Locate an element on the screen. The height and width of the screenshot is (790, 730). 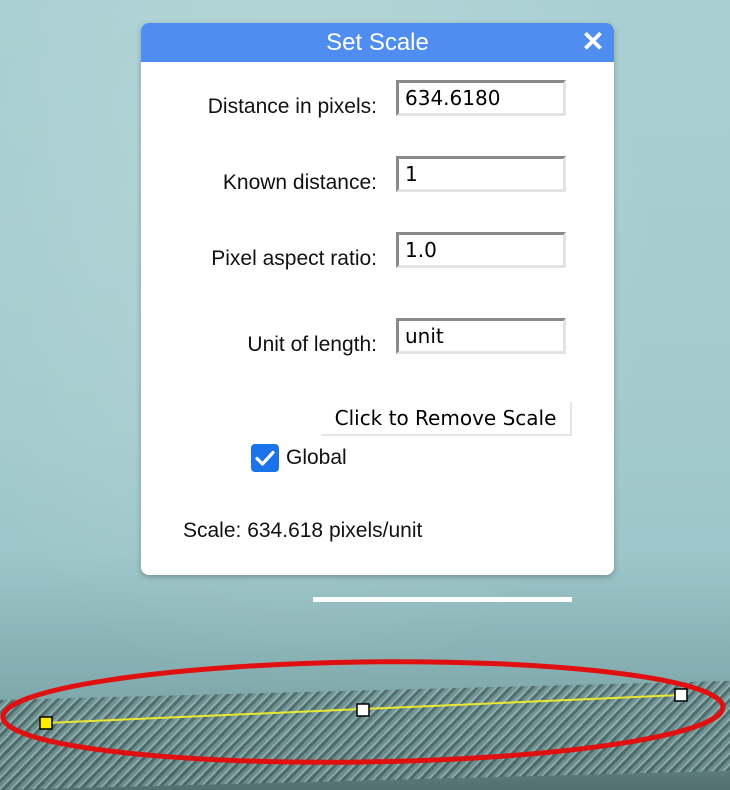
line-end-handle is located at coordinates (681, 695).